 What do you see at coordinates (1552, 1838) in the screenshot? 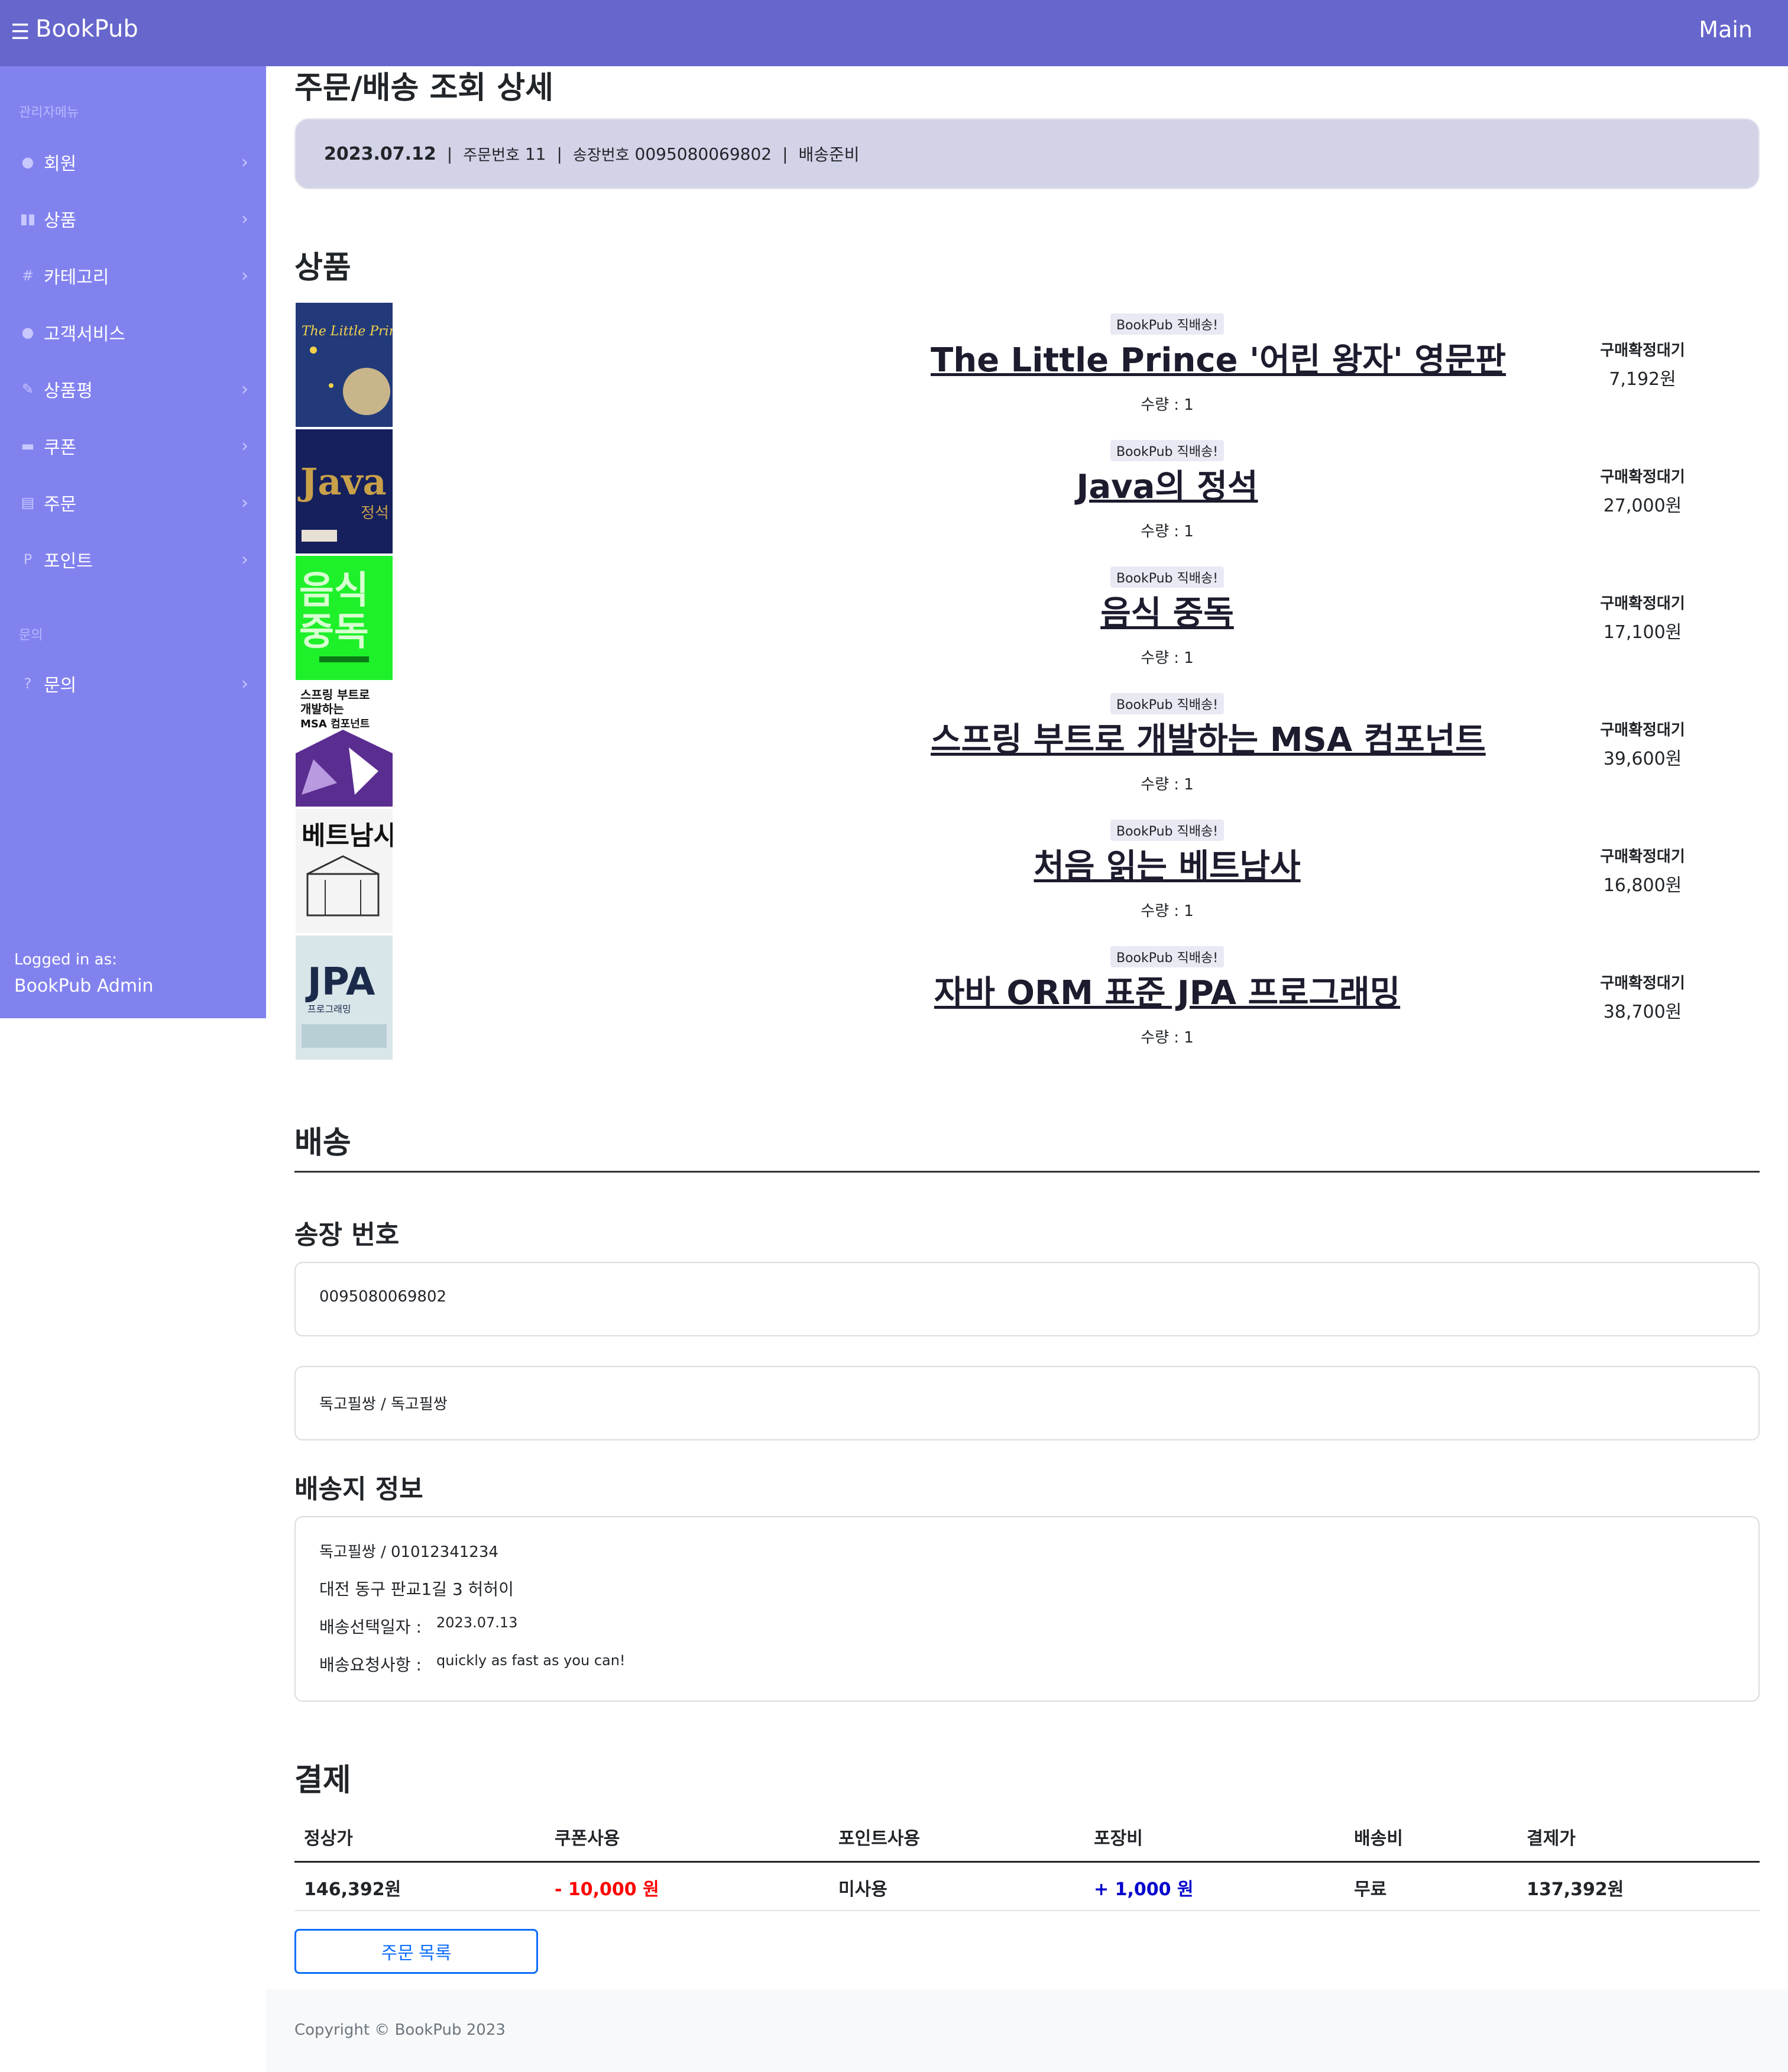
I see `table-header: 결제가` at bounding box center [1552, 1838].